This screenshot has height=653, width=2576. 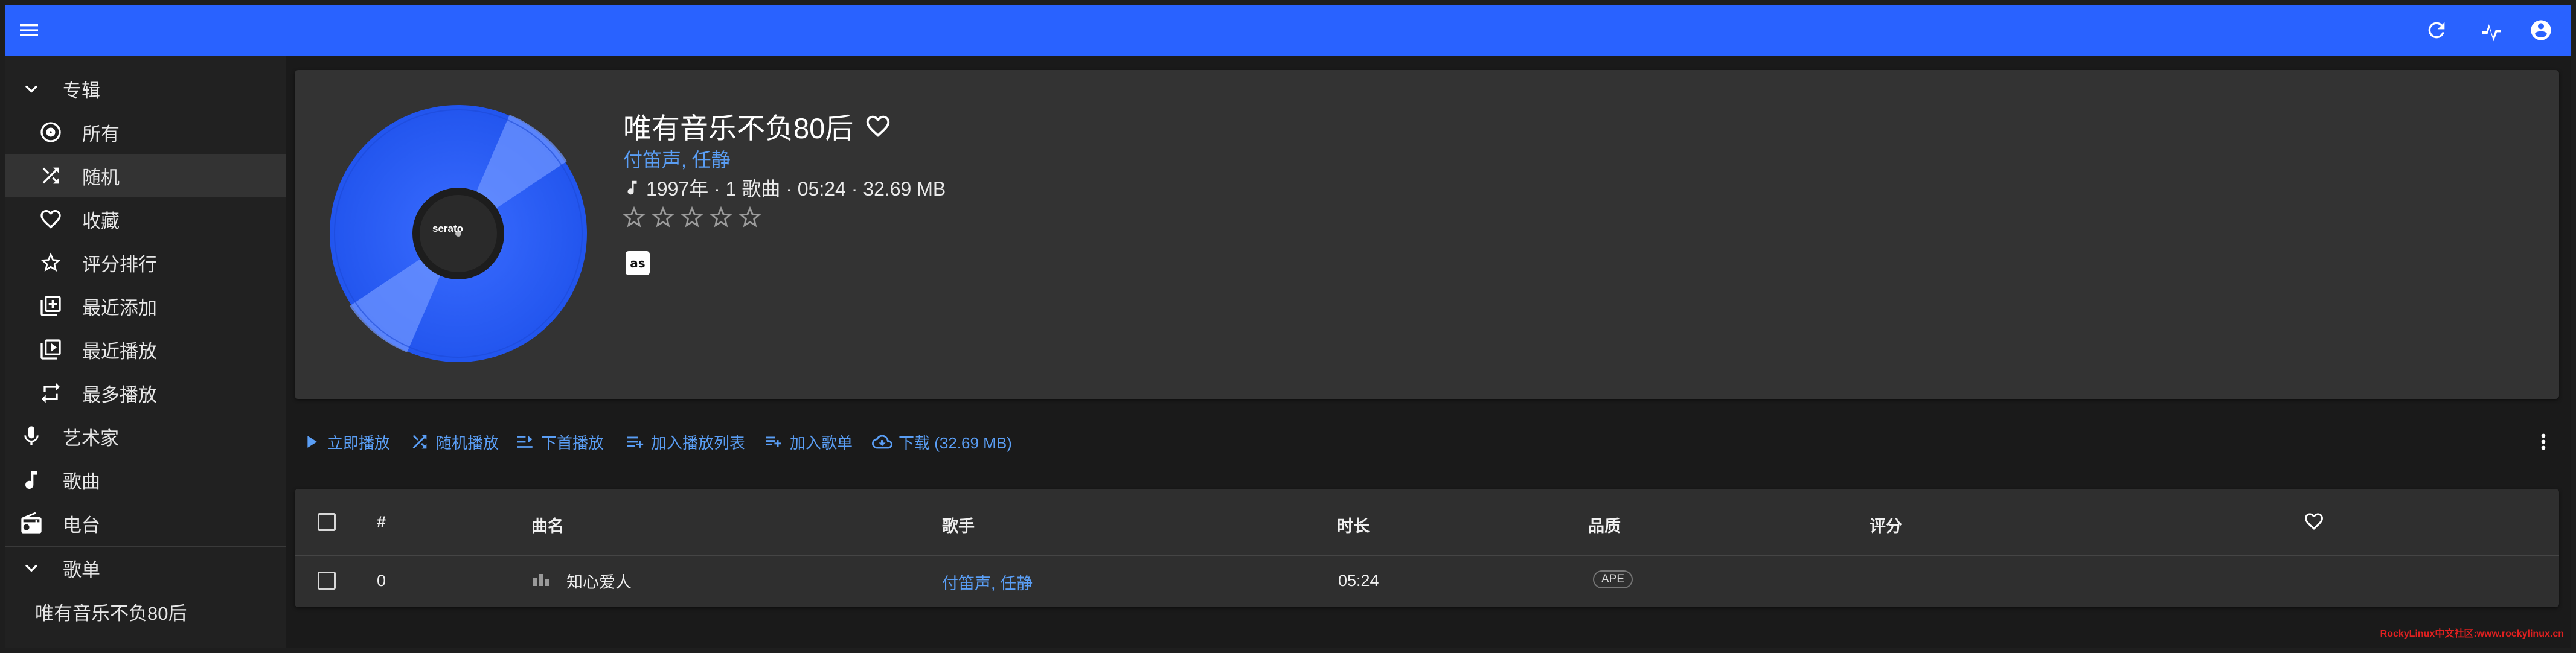 What do you see at coordinates (81, 525) in the screenshot?
I see `sidebar-item-label: 电台` at bounding box center [81, 525].